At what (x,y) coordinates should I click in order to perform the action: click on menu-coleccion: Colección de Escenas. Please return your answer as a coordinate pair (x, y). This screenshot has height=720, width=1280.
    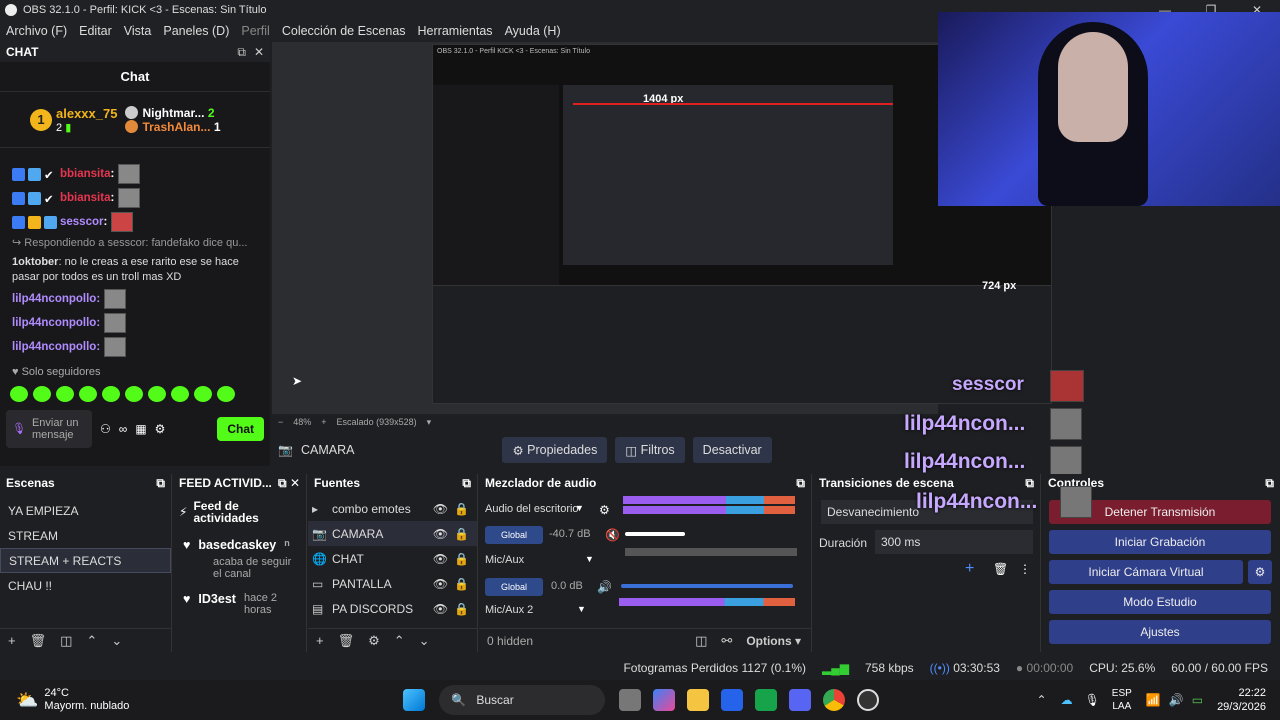
    Looking at the image, I should click on (344, 31).